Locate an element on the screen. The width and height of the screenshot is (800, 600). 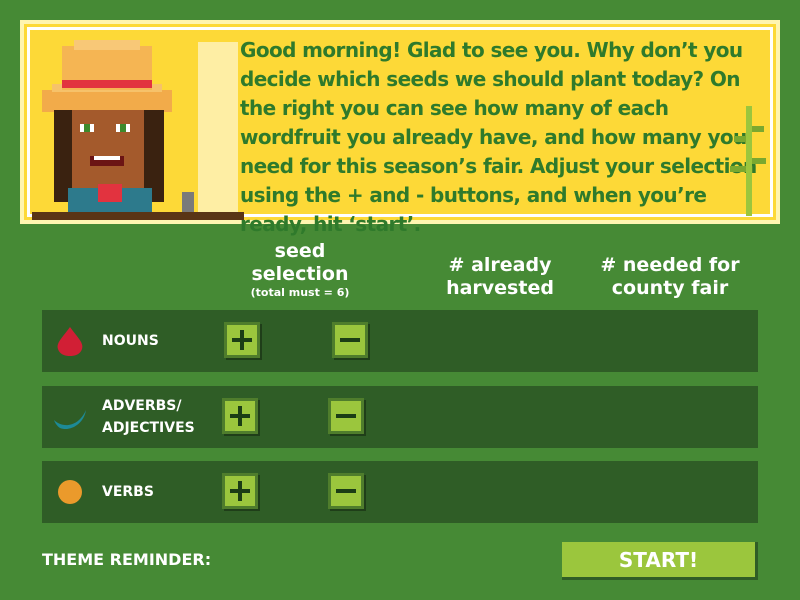
row-label-line: ADVERBS/ is located at coordinates (142, 406).